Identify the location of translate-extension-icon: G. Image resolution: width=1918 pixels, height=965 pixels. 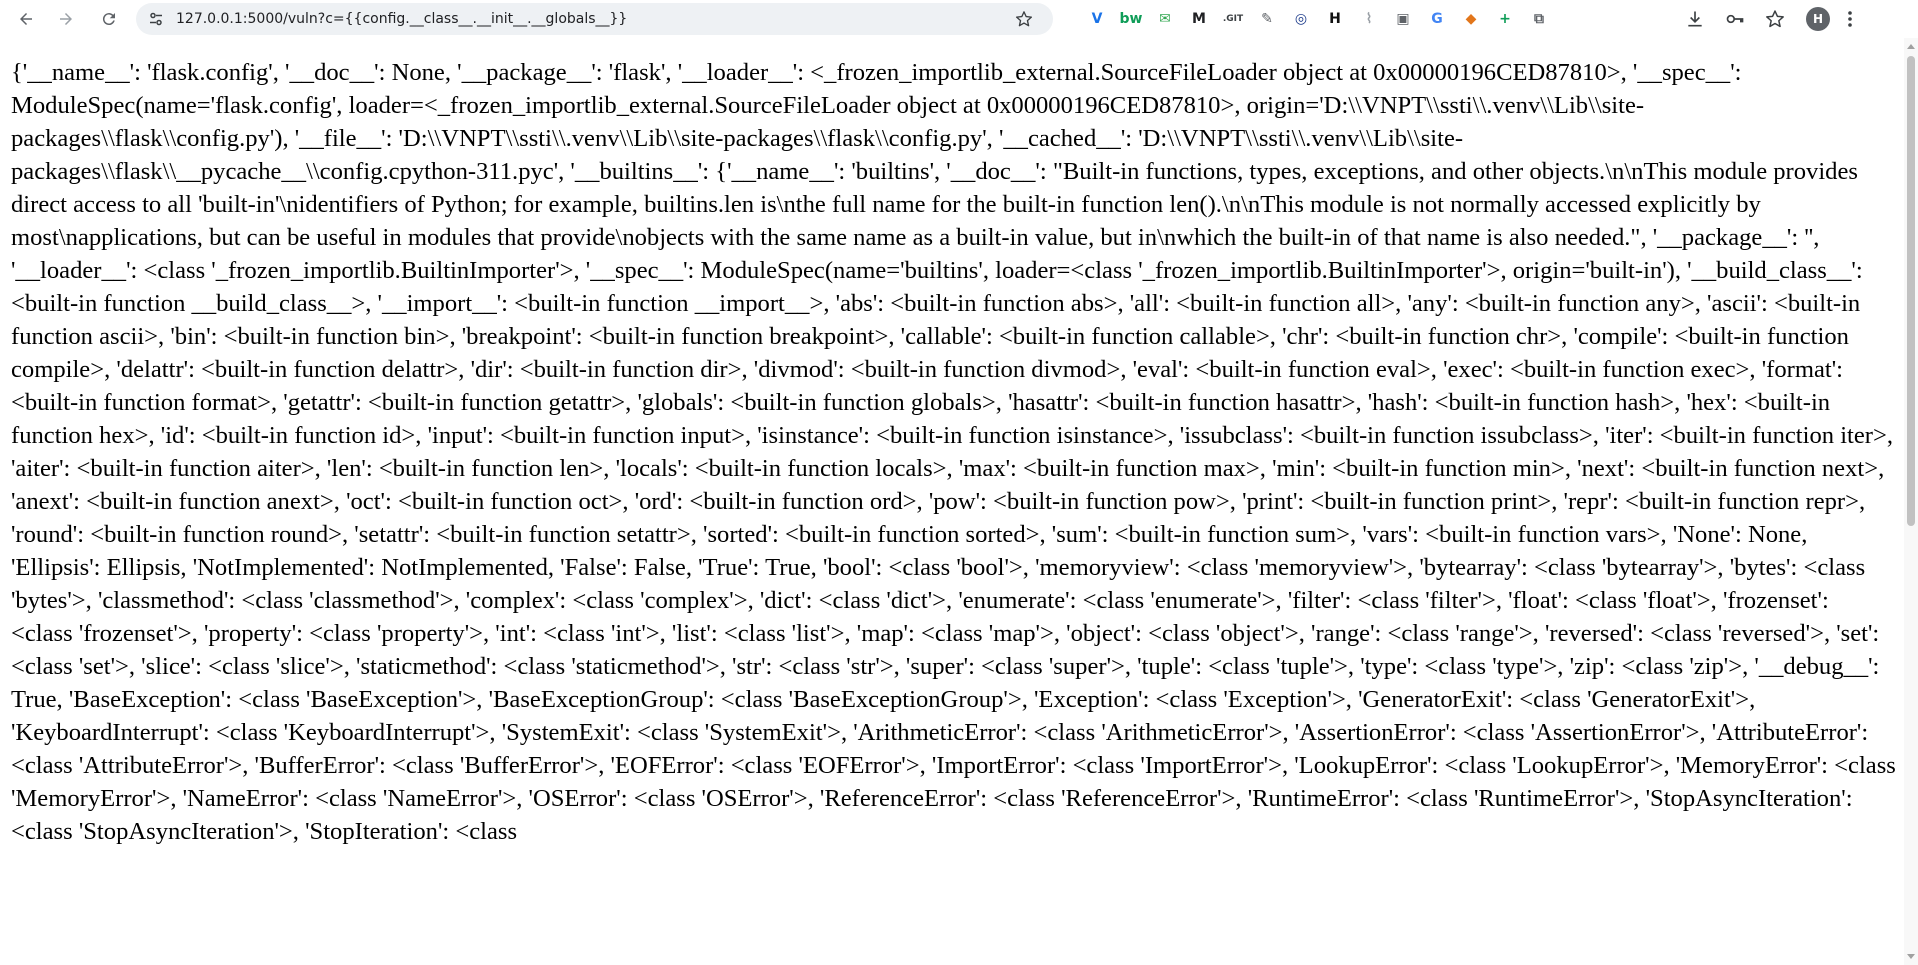
(1437, 19).